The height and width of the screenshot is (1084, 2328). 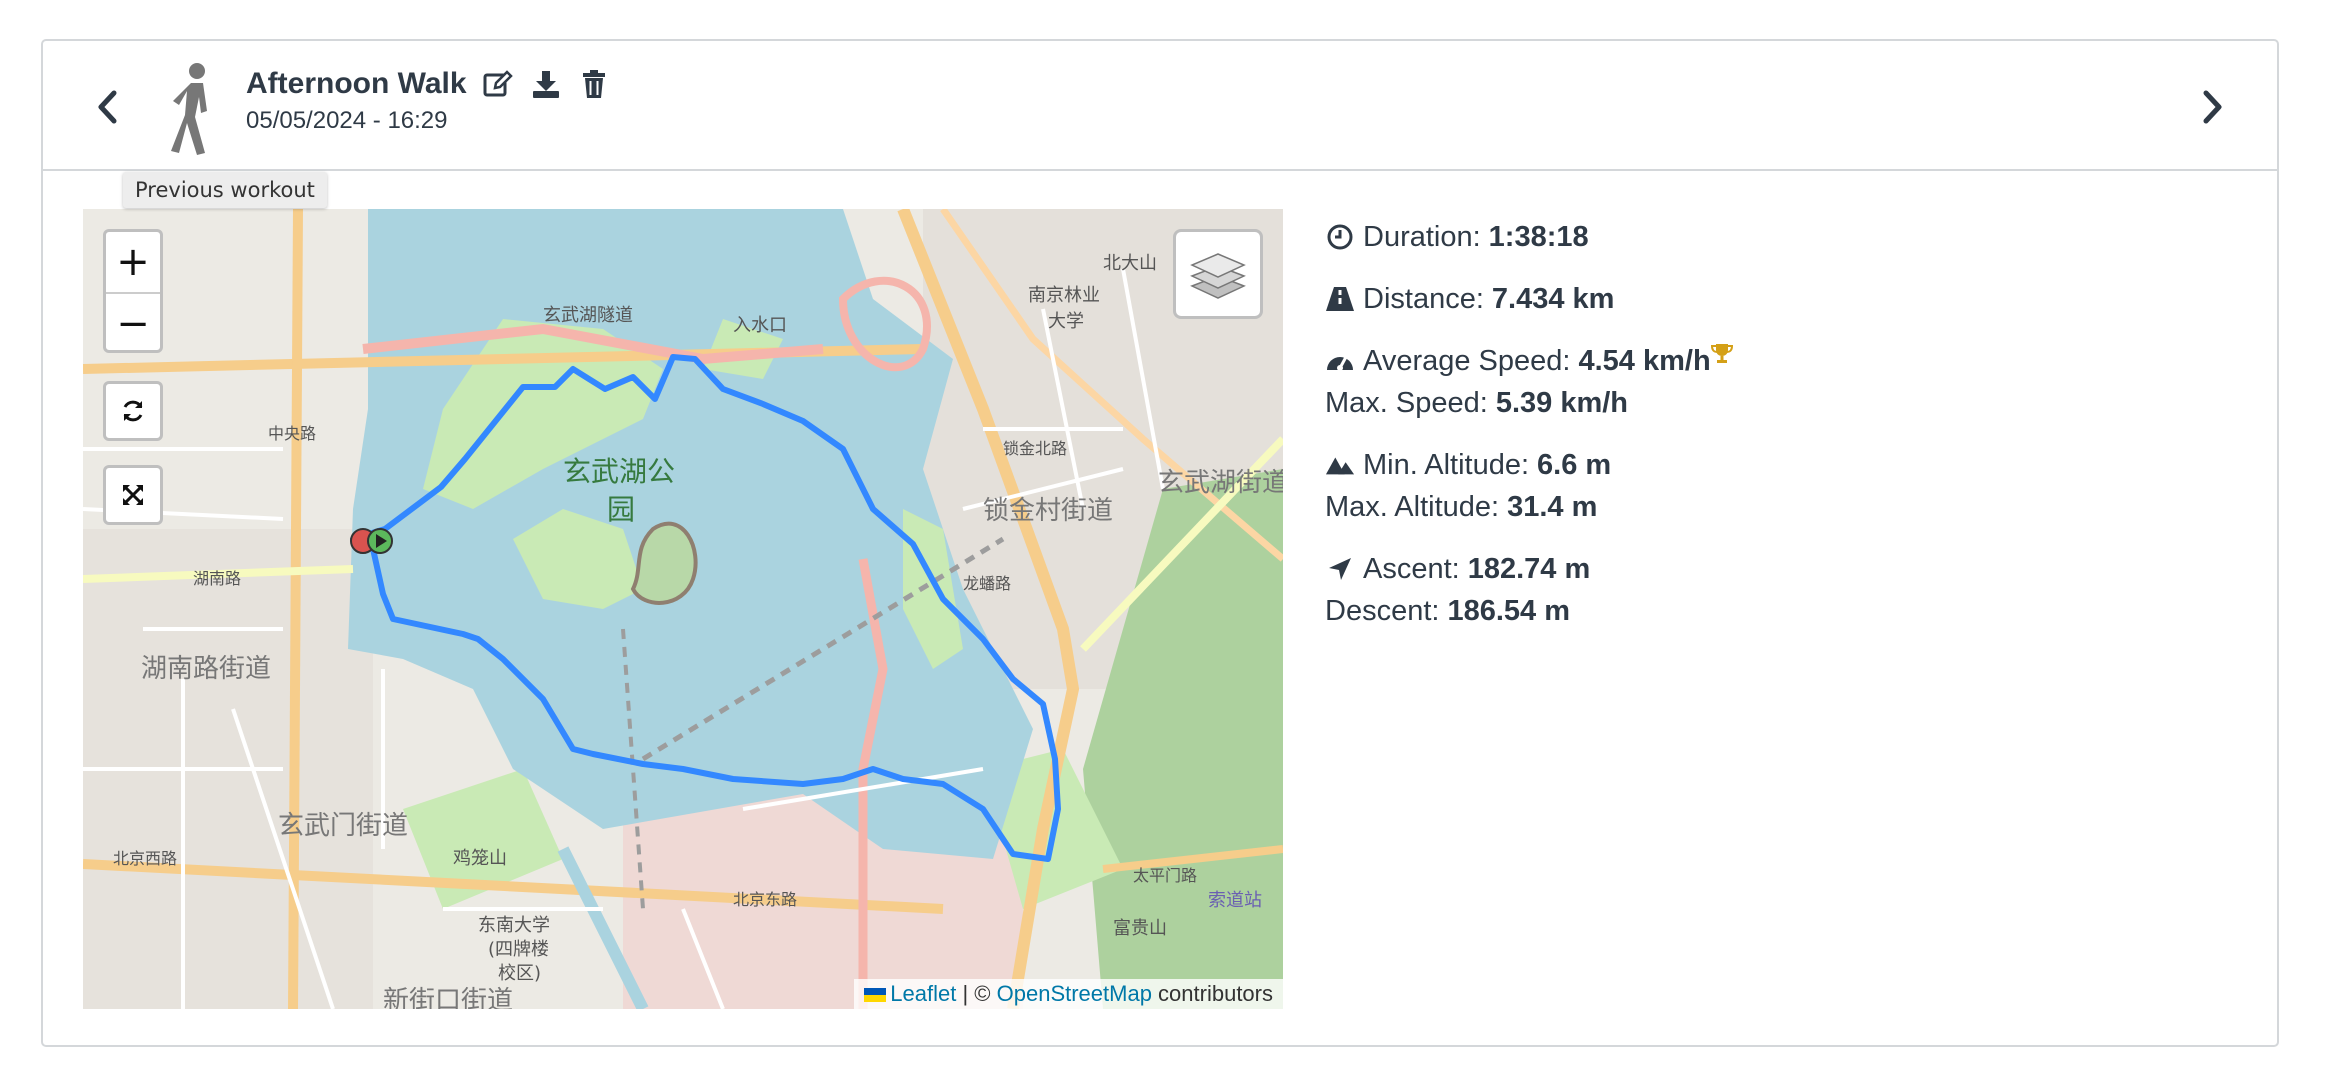 I want to click on location-arrow-icon, so click(x=1340, y=569).